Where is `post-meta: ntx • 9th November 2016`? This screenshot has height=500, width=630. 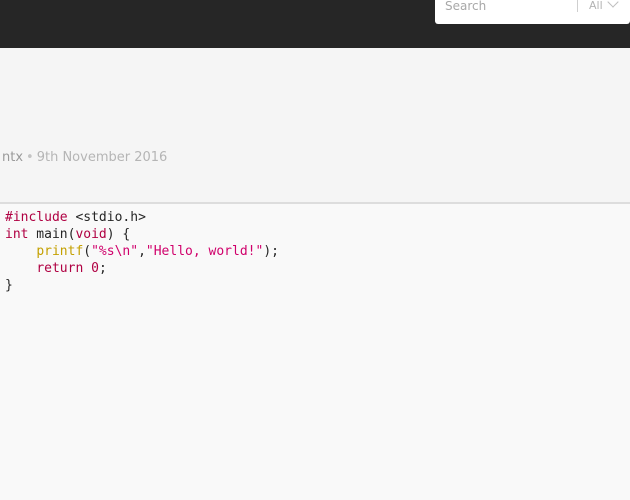 post-meta: ntx • 9th November 2016 is located at coordinates (84, 157).